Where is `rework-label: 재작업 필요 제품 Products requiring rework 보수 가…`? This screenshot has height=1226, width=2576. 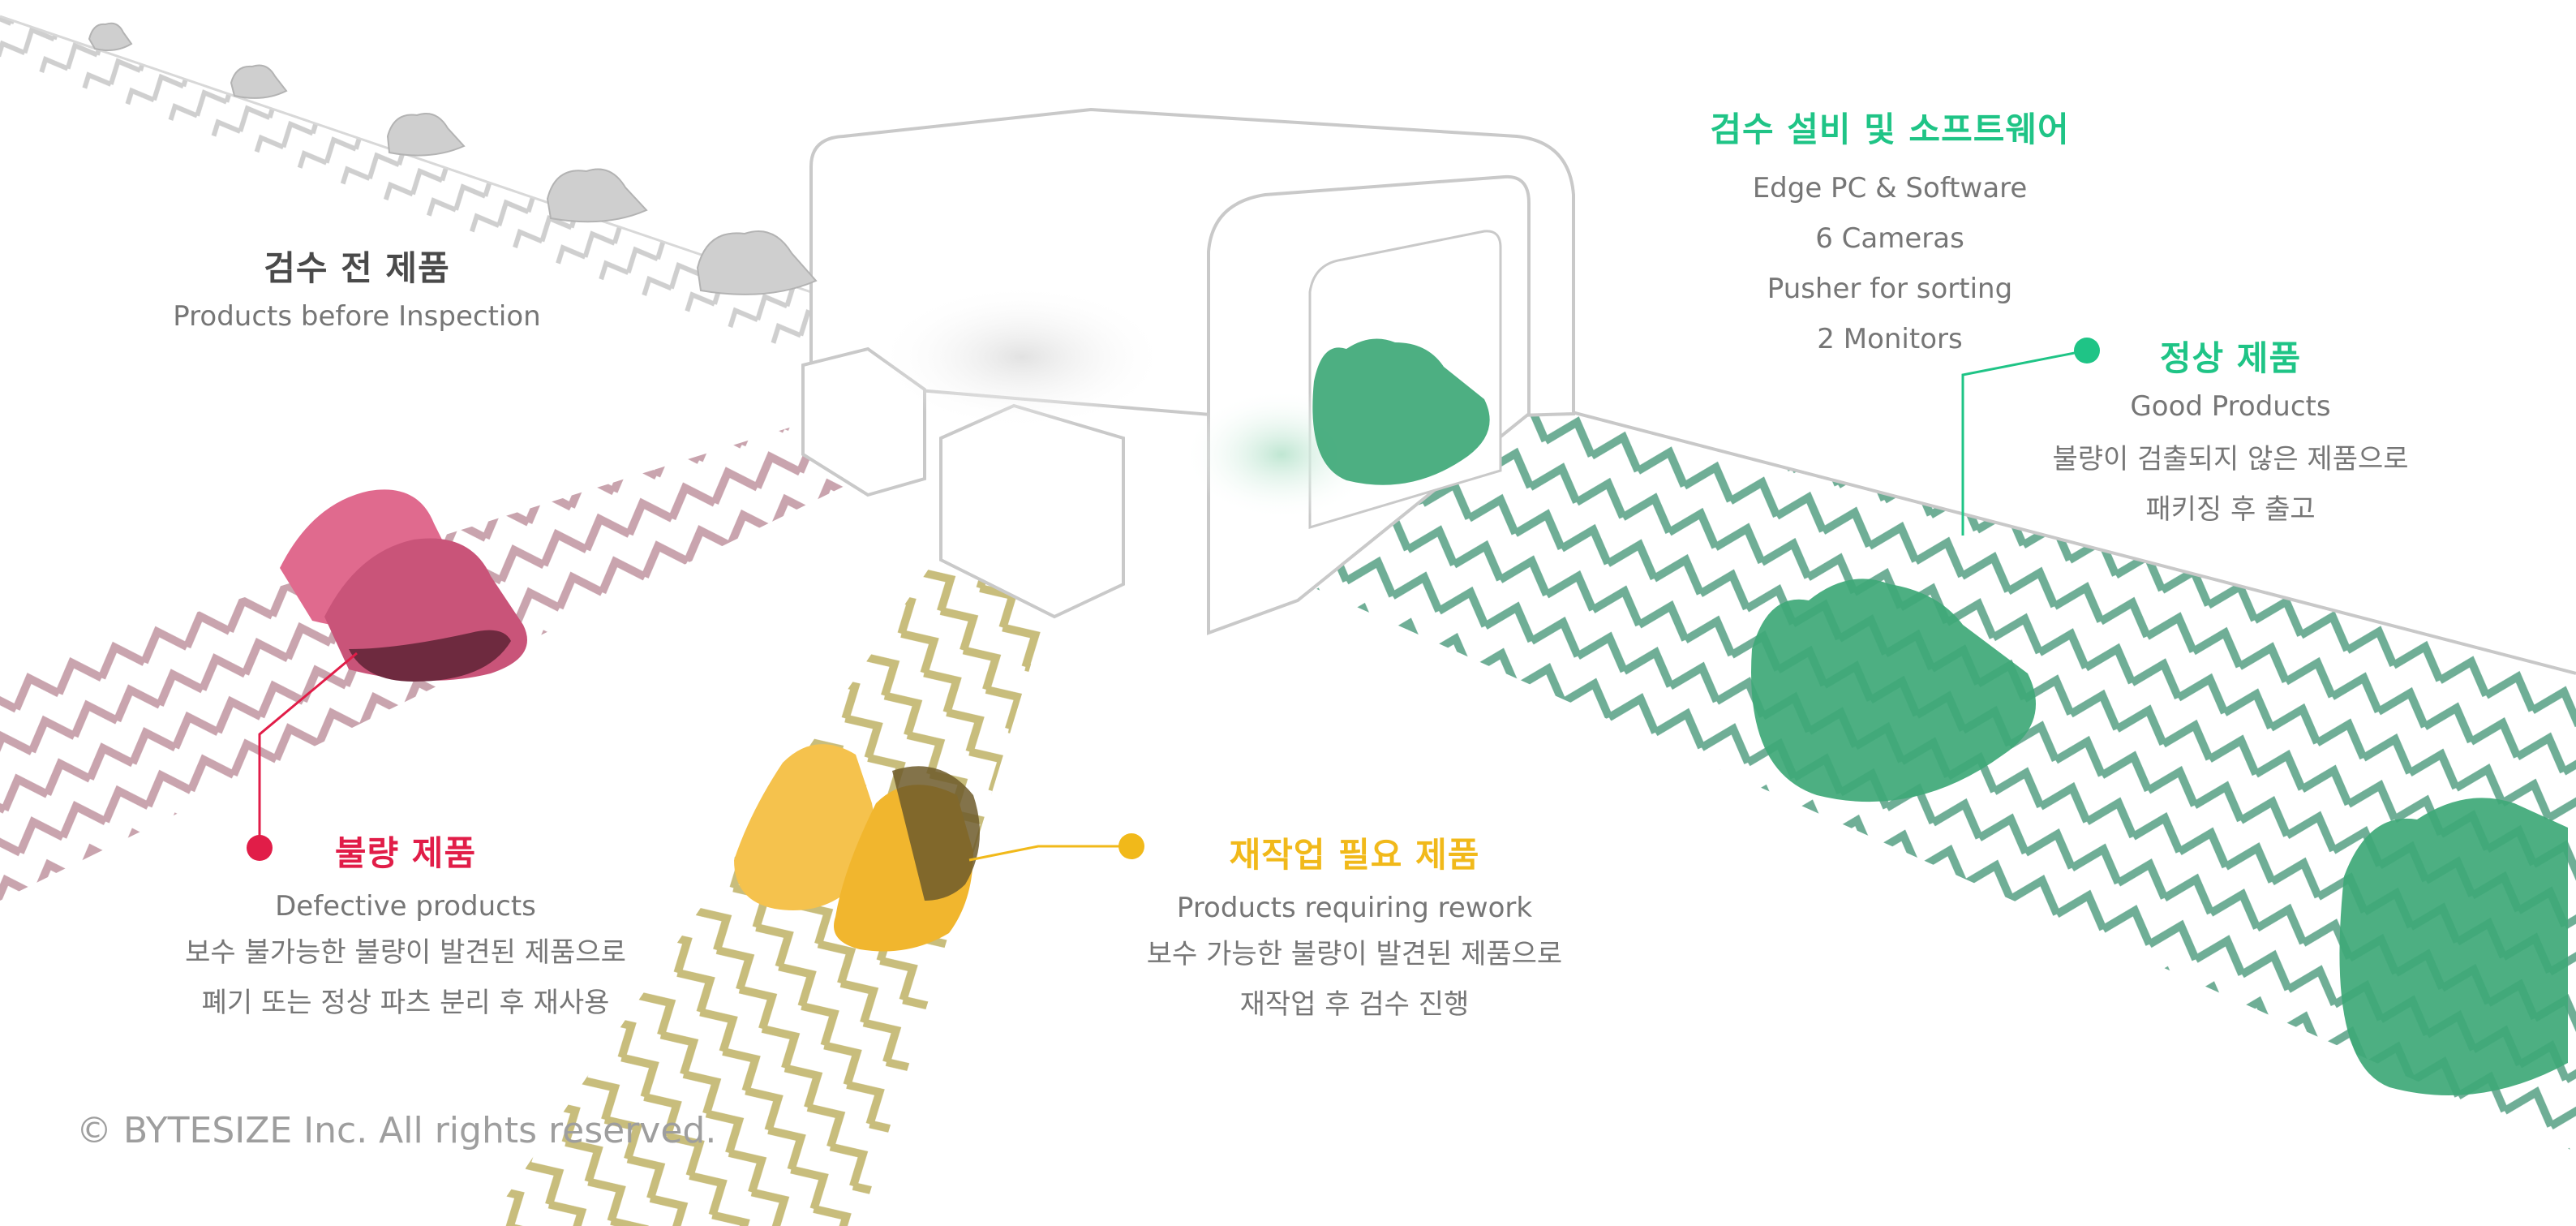 rework-label: 재작업 필요 제품 Products requiring rework 보수 가… is located at coordinates (1354, 929).